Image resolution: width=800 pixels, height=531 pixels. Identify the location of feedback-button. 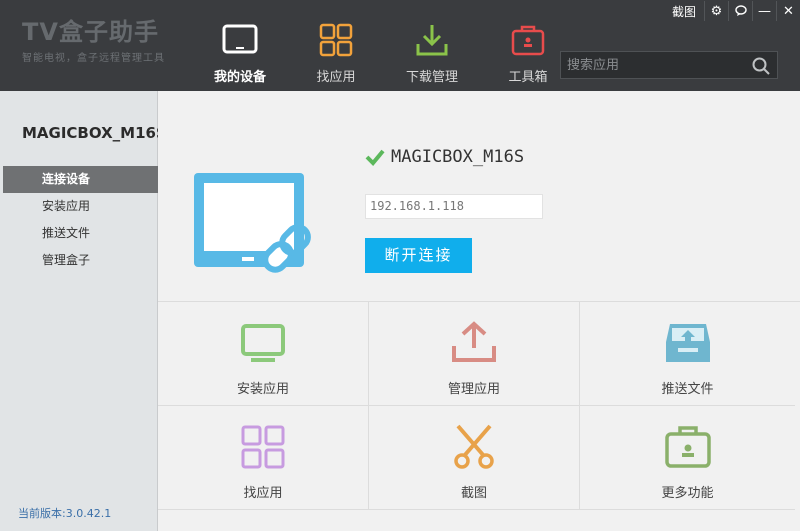
(740, 11).